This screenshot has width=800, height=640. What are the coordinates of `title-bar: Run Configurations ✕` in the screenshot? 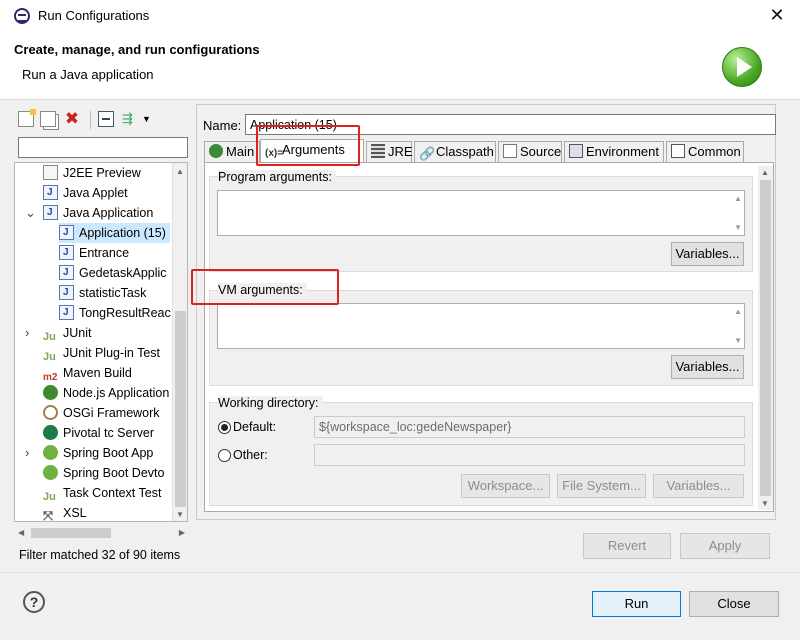 It's located at (400, 16).